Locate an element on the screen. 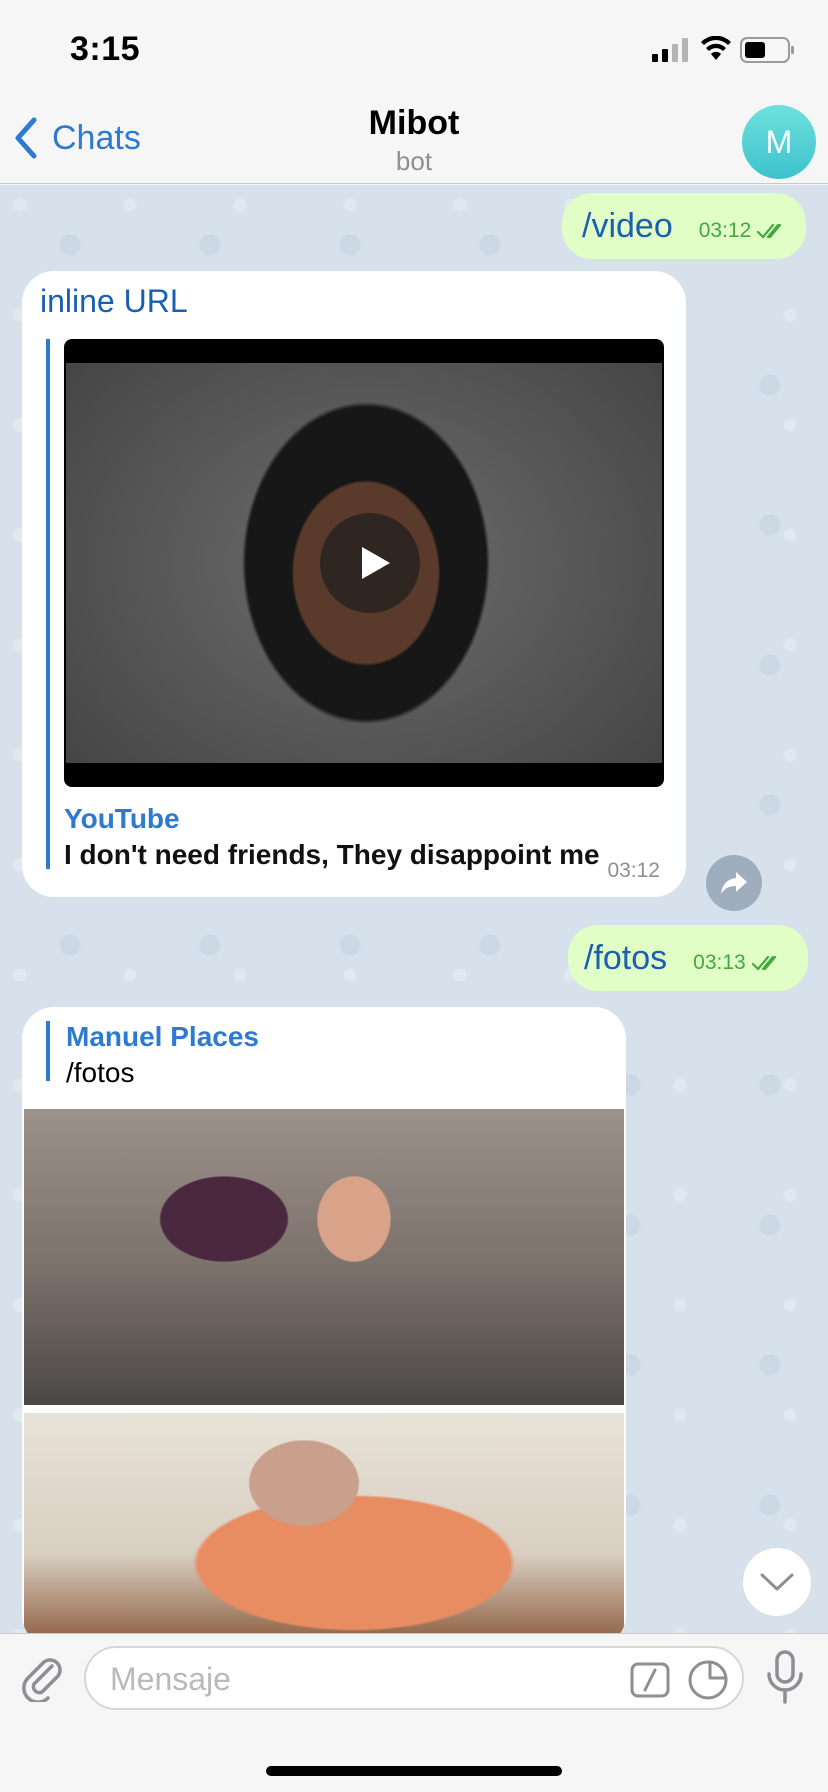 This screenshot has height=1792, width=828. chat-title: Mibot is located at coordinates (414, 123).